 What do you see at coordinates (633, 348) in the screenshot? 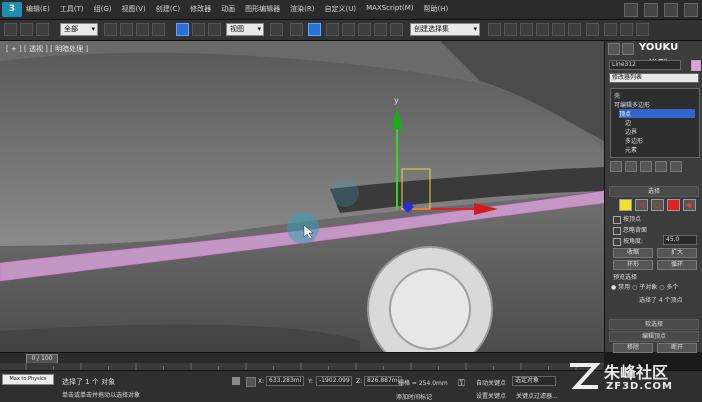
I see `remove-button: 移除` at bounding box center [633, 348].